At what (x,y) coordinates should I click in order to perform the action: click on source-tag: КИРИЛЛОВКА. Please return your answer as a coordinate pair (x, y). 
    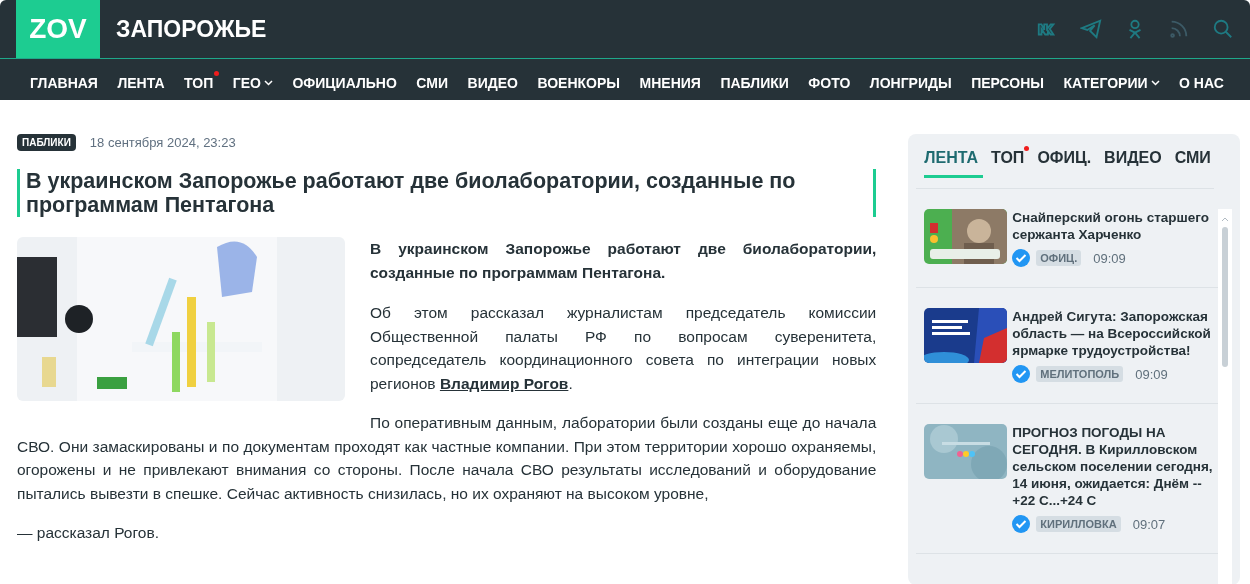
    Looking at the image, I should click on (1078, 524).